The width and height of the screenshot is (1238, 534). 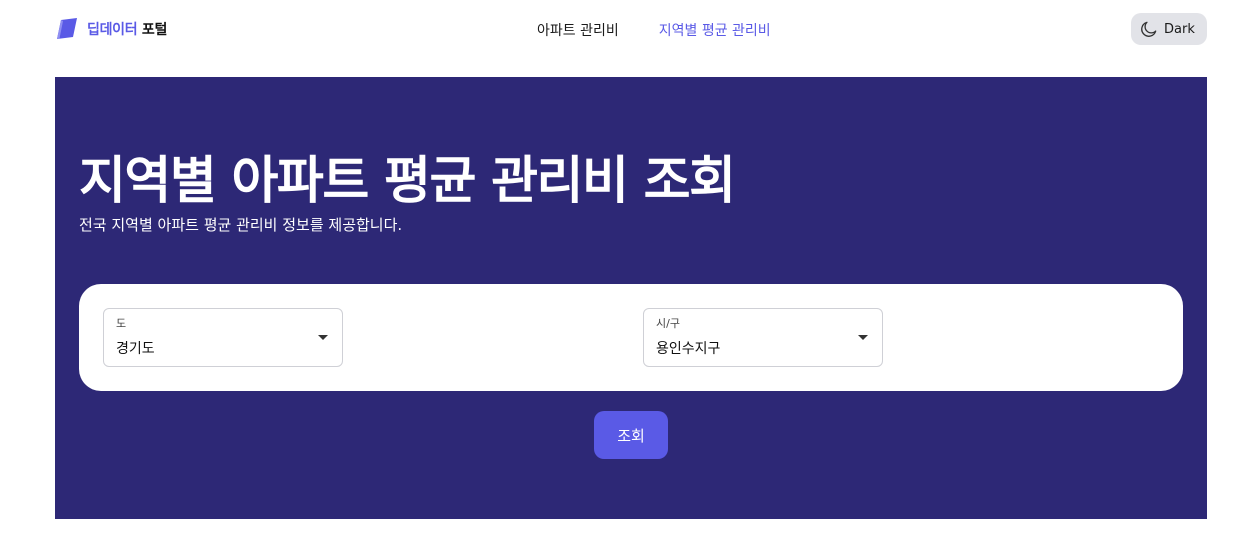 I want to click on dark-mode-toggle-label: Dark, so click(x=1179, y=29).